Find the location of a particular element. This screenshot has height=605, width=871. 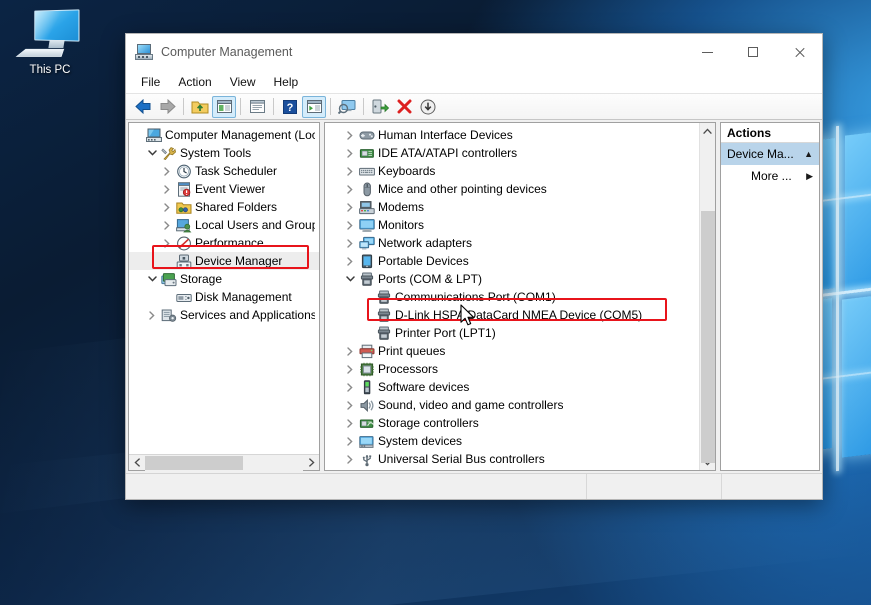

tree-item-network-adapters: Network adapters is located at coordinates (512, 243).